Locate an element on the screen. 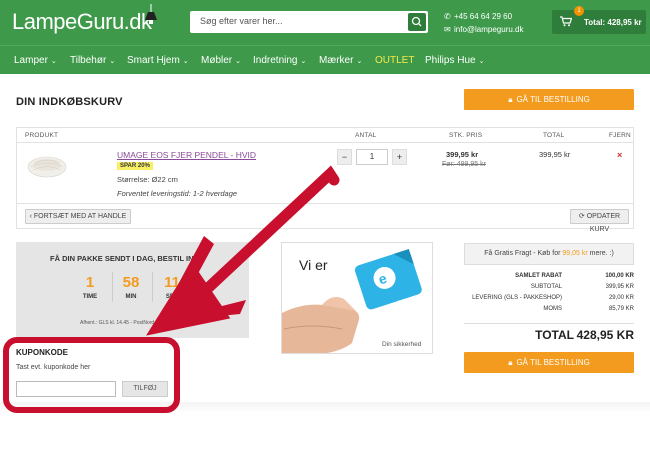 Image resolution: width=650 pixels, height=450 pixels. search-button is located at coordinates (417, 22).